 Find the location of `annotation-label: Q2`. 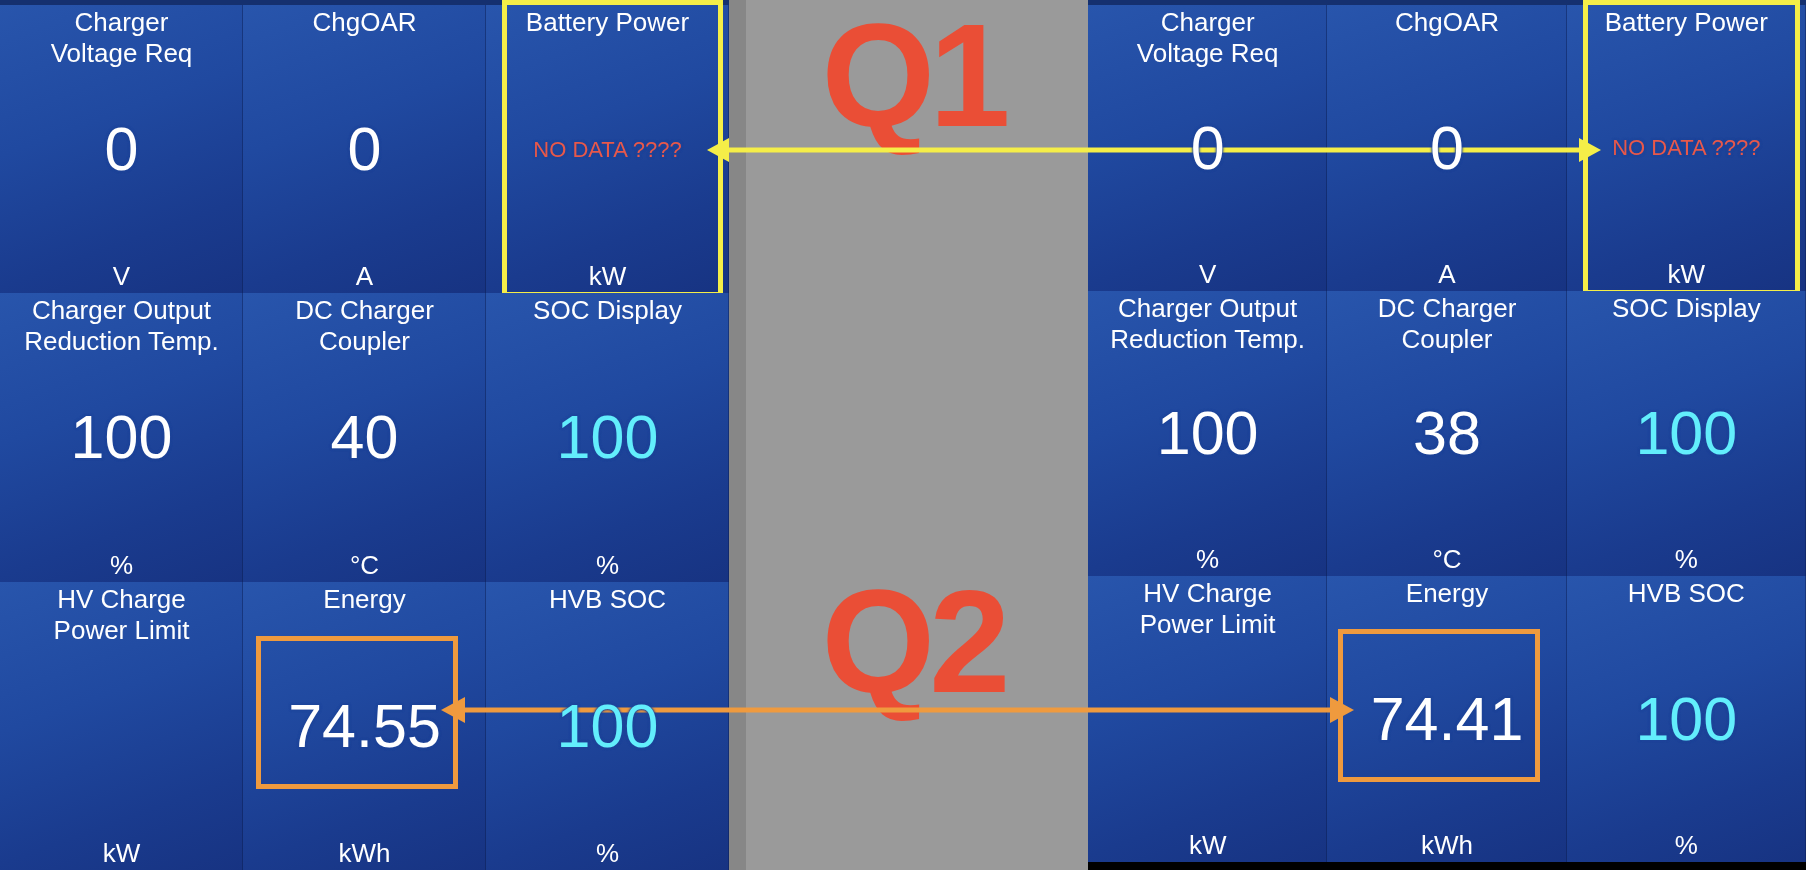

annotation-label: Q2 is located at coordinates (913, 642).